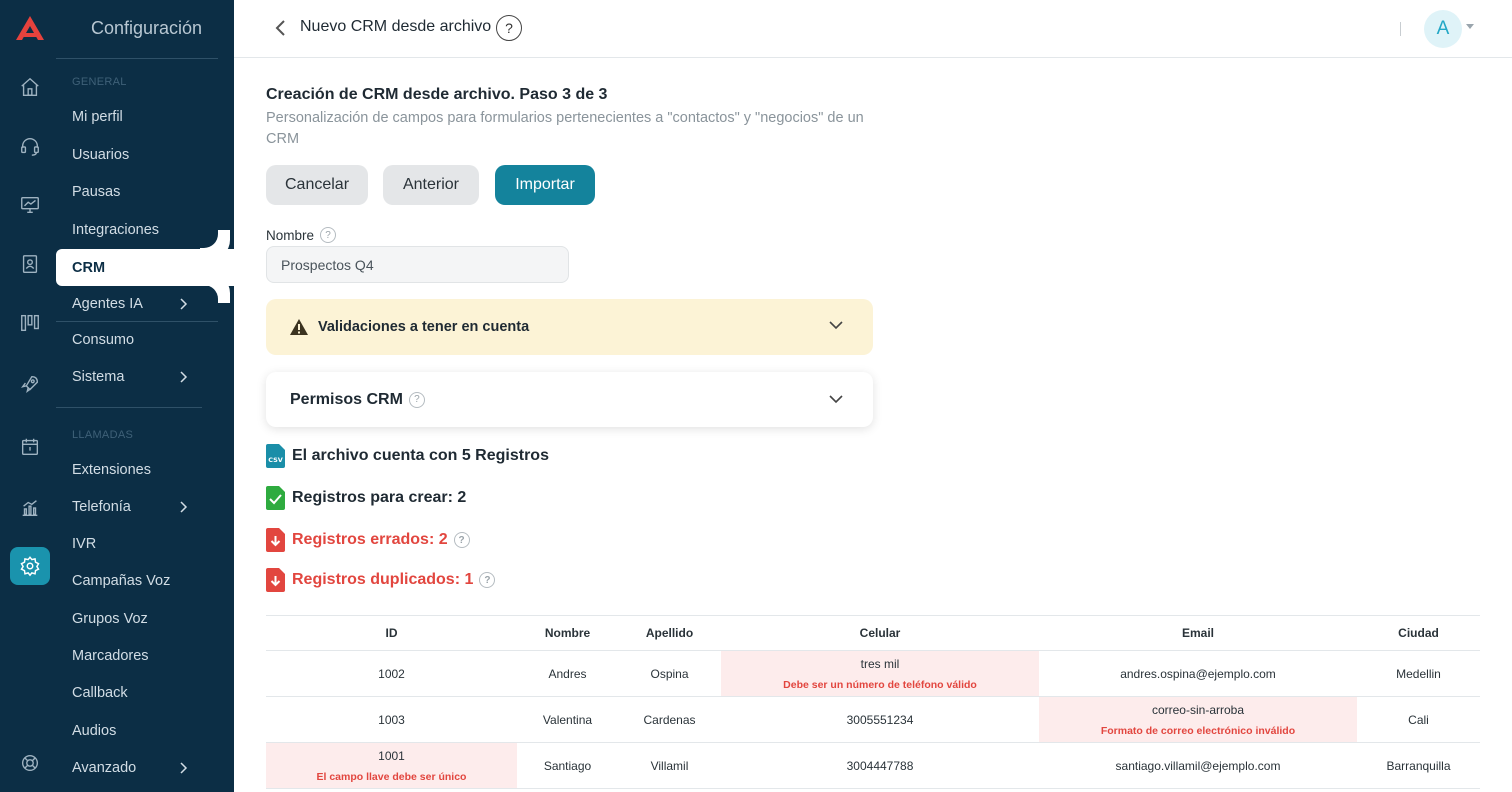 This screenshot has height=792, width=1512. Describe the element at coordinates (1418, 673) in the screenshot. I see `cell-ciudad: Medellin` at that location.